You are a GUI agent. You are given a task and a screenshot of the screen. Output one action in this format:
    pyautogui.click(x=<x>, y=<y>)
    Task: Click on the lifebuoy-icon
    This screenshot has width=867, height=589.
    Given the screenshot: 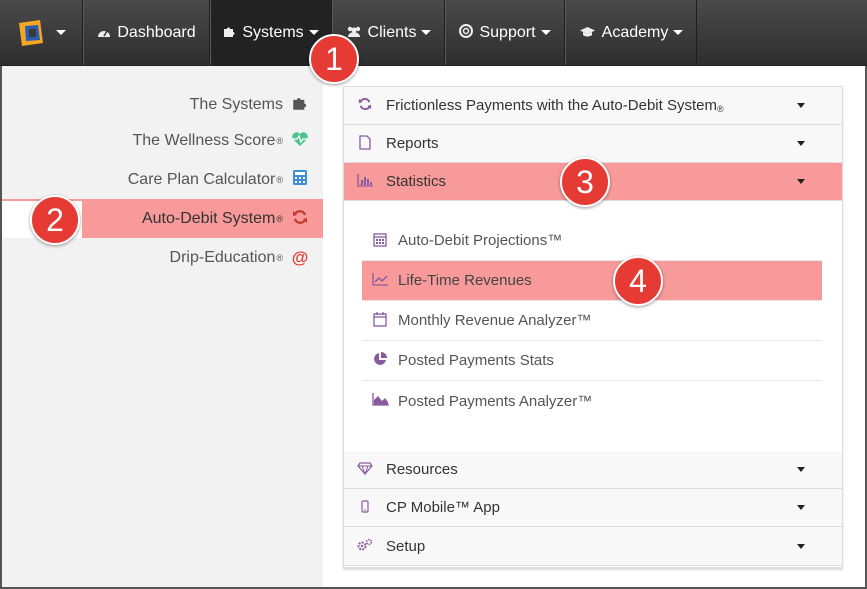 What is the action you would take?
    pyautogui.click(x=466, y=32)
    